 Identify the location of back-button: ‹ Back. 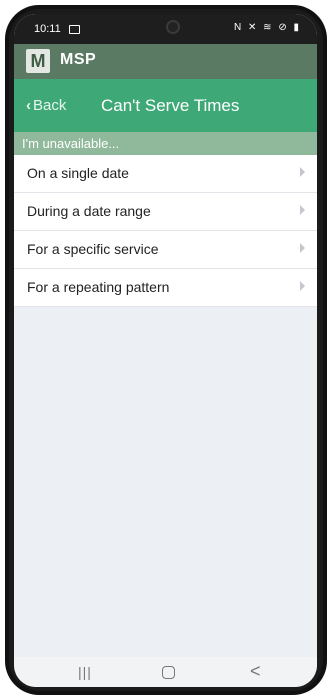
(46, 105).